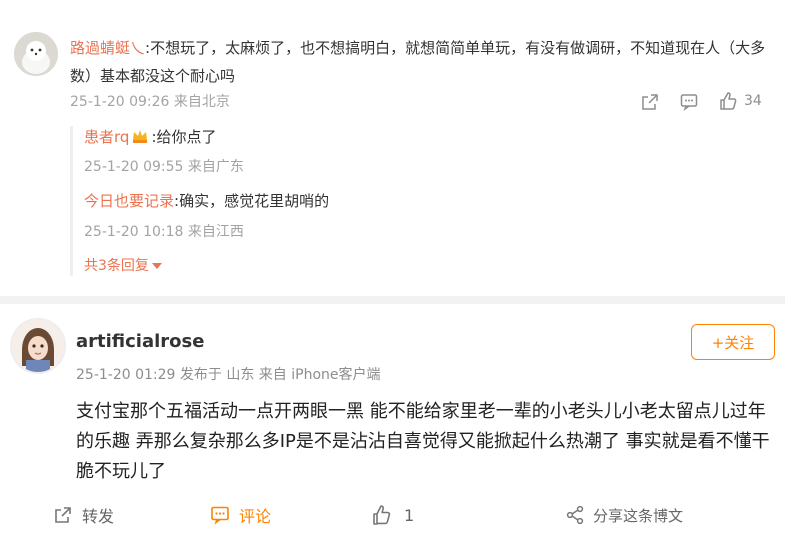 The image size is (785, 541). I want to click on share-nodes-icon, so click(575, 515).